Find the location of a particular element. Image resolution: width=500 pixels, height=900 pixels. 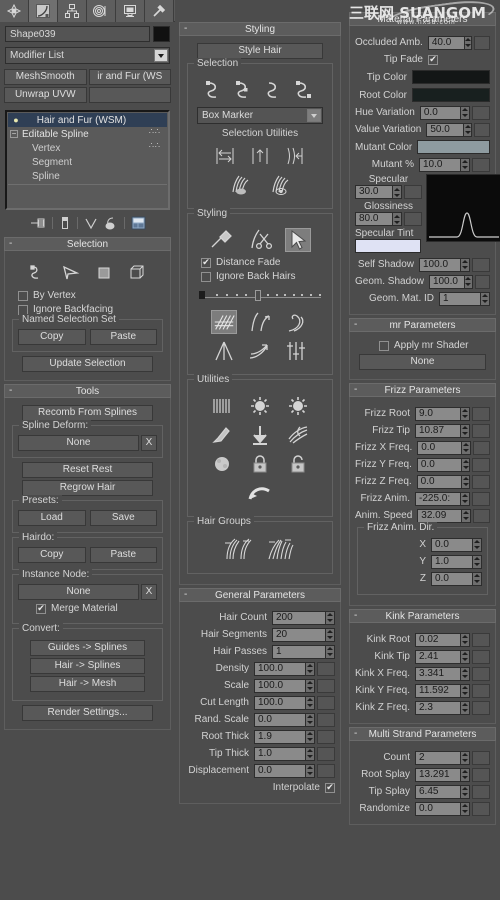

pin-stack-icon is located at coordinates (38, 223).